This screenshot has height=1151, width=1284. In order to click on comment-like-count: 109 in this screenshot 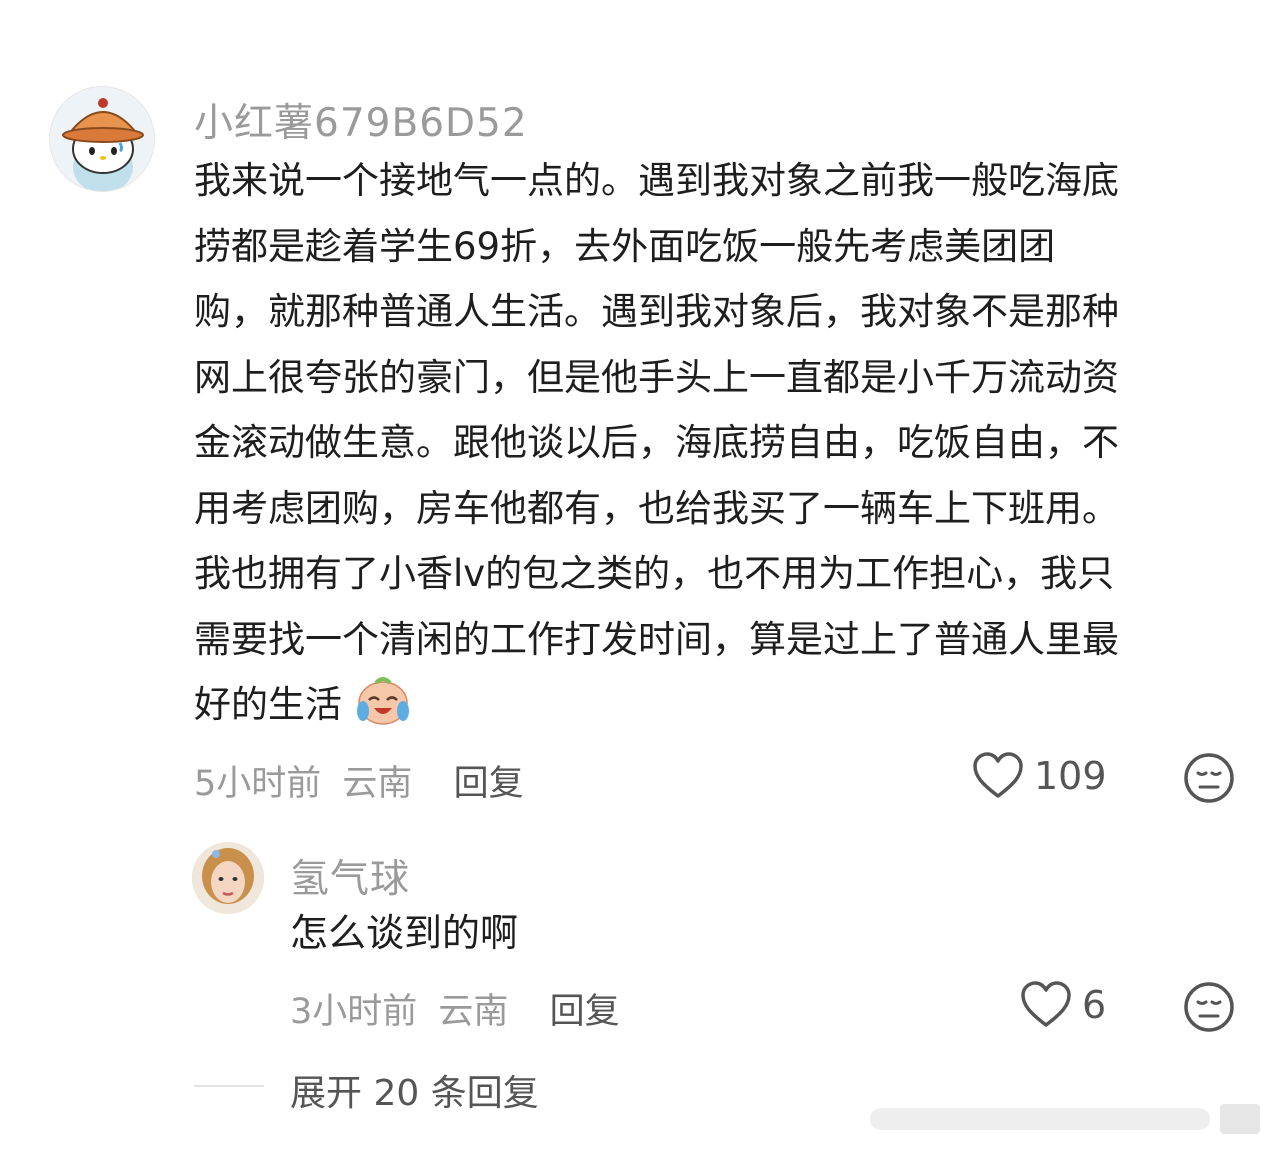, I will do `click(1070, 776)`.